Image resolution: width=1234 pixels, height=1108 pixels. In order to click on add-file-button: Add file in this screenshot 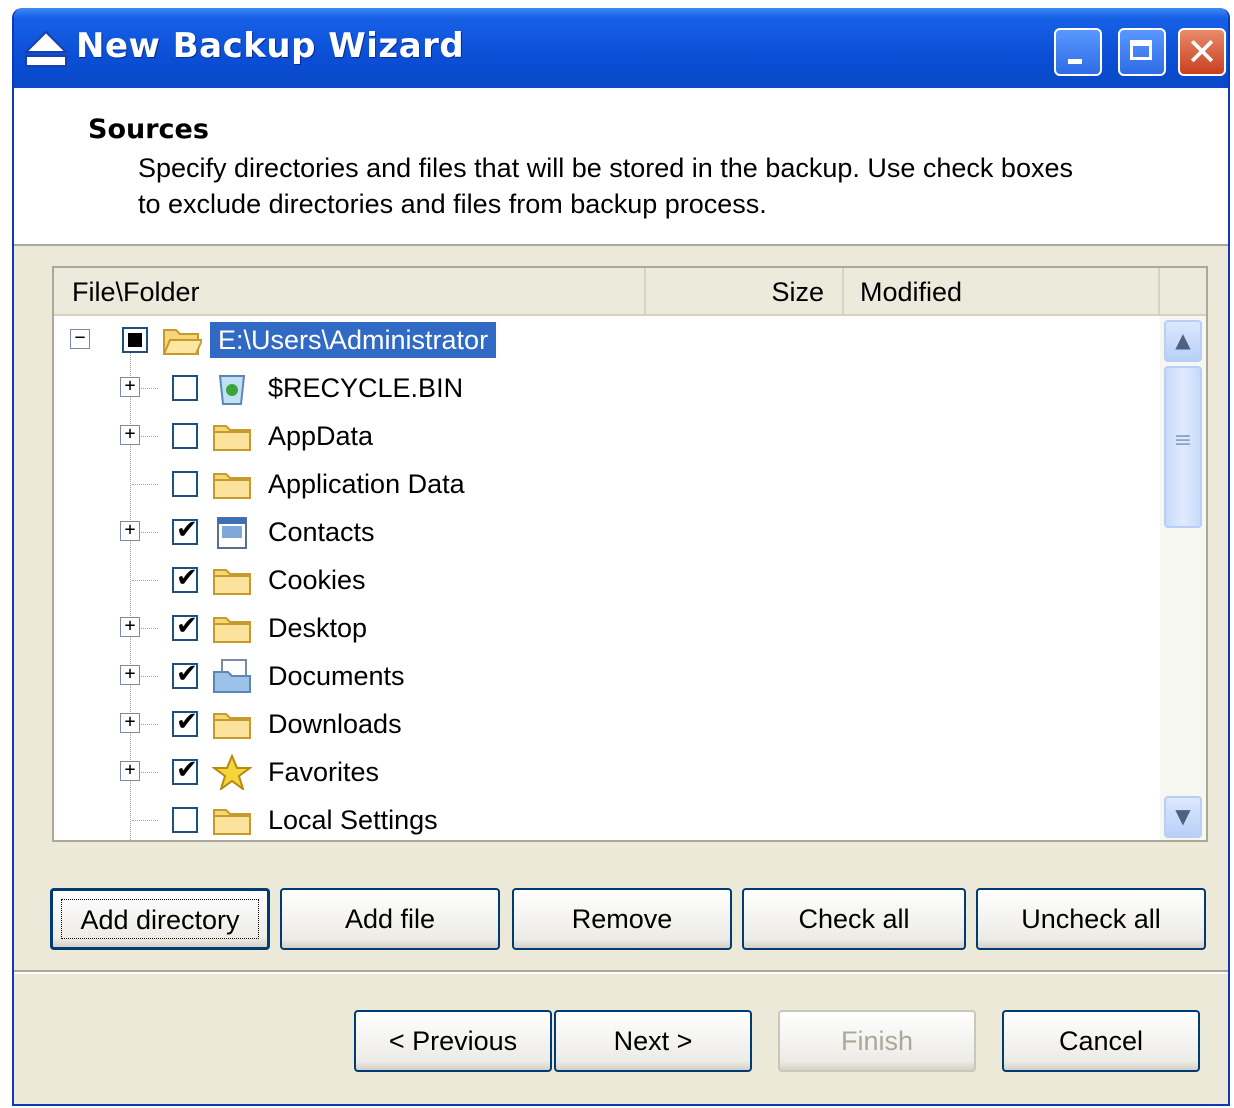, I will do `click(390, 919)`.